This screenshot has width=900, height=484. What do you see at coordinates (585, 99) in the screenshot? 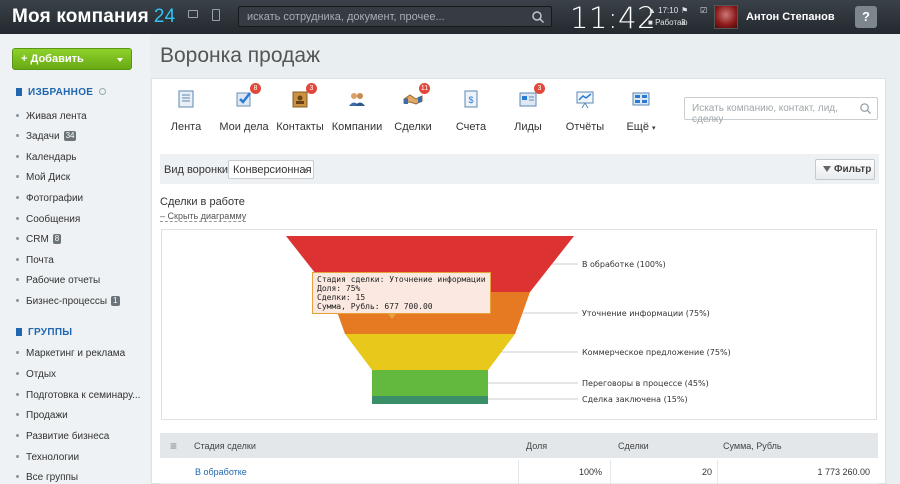
I see `reports-icon` at bounding box center [585, 99].